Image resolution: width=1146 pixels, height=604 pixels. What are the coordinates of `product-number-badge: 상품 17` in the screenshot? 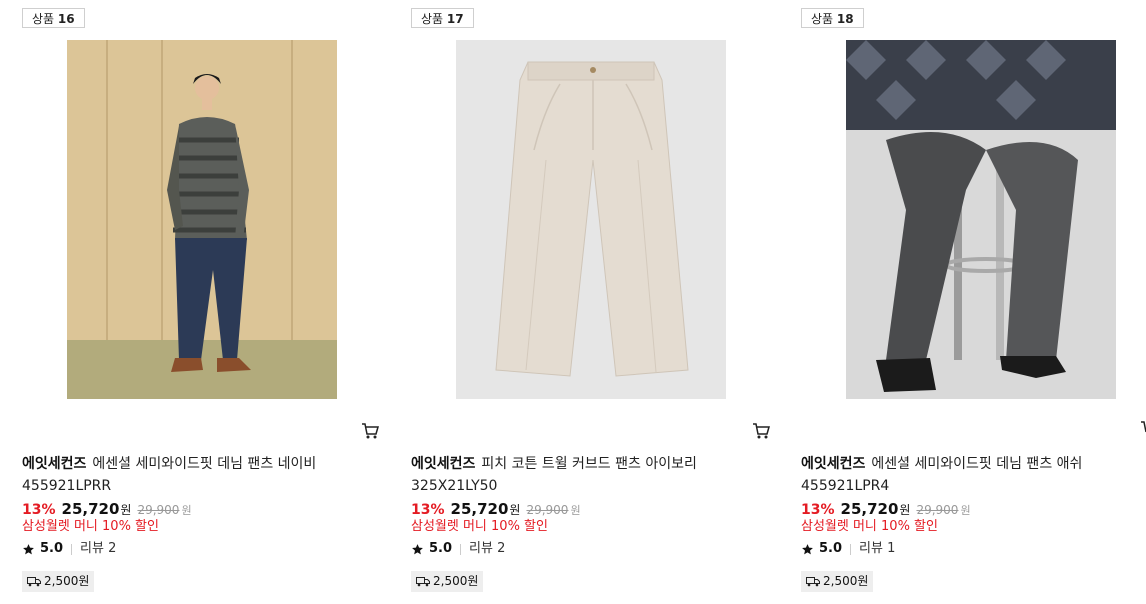 It's located at (442, 18).